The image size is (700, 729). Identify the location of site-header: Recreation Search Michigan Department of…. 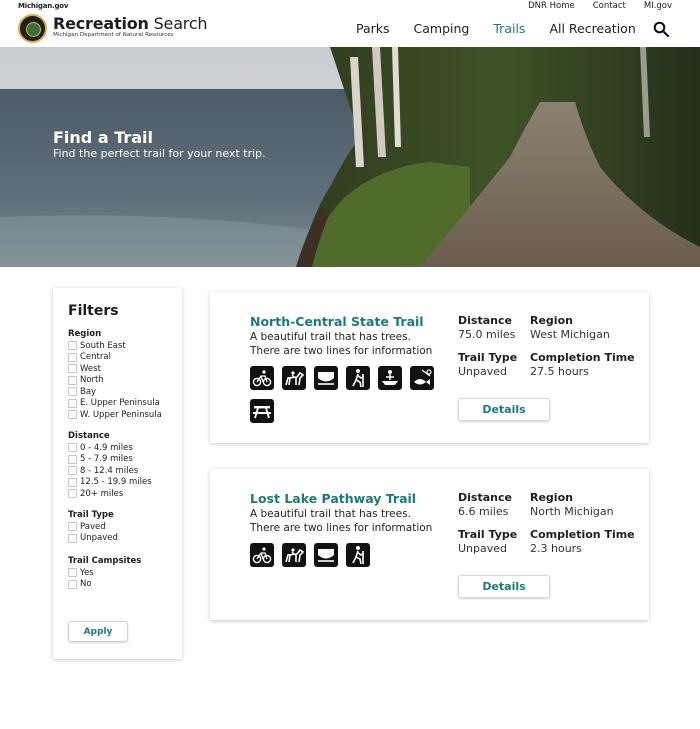
(350, 29).